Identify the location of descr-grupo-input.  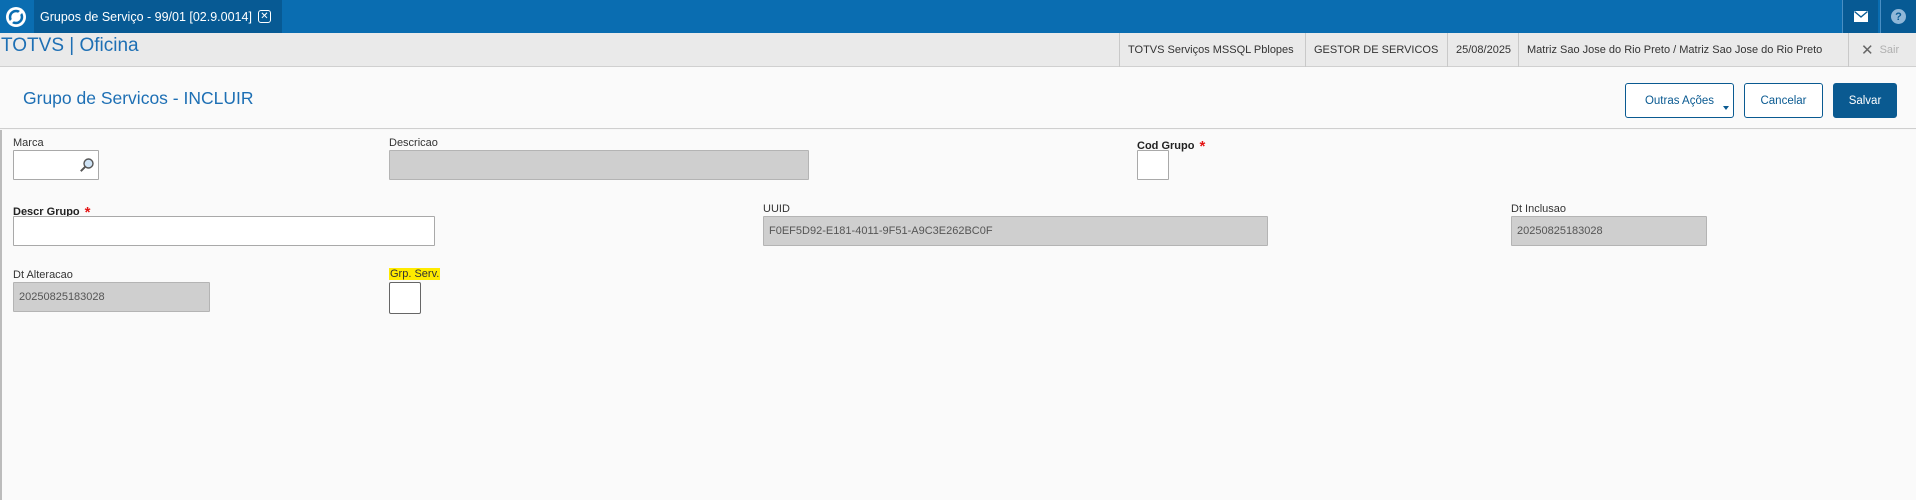
(224, 231).